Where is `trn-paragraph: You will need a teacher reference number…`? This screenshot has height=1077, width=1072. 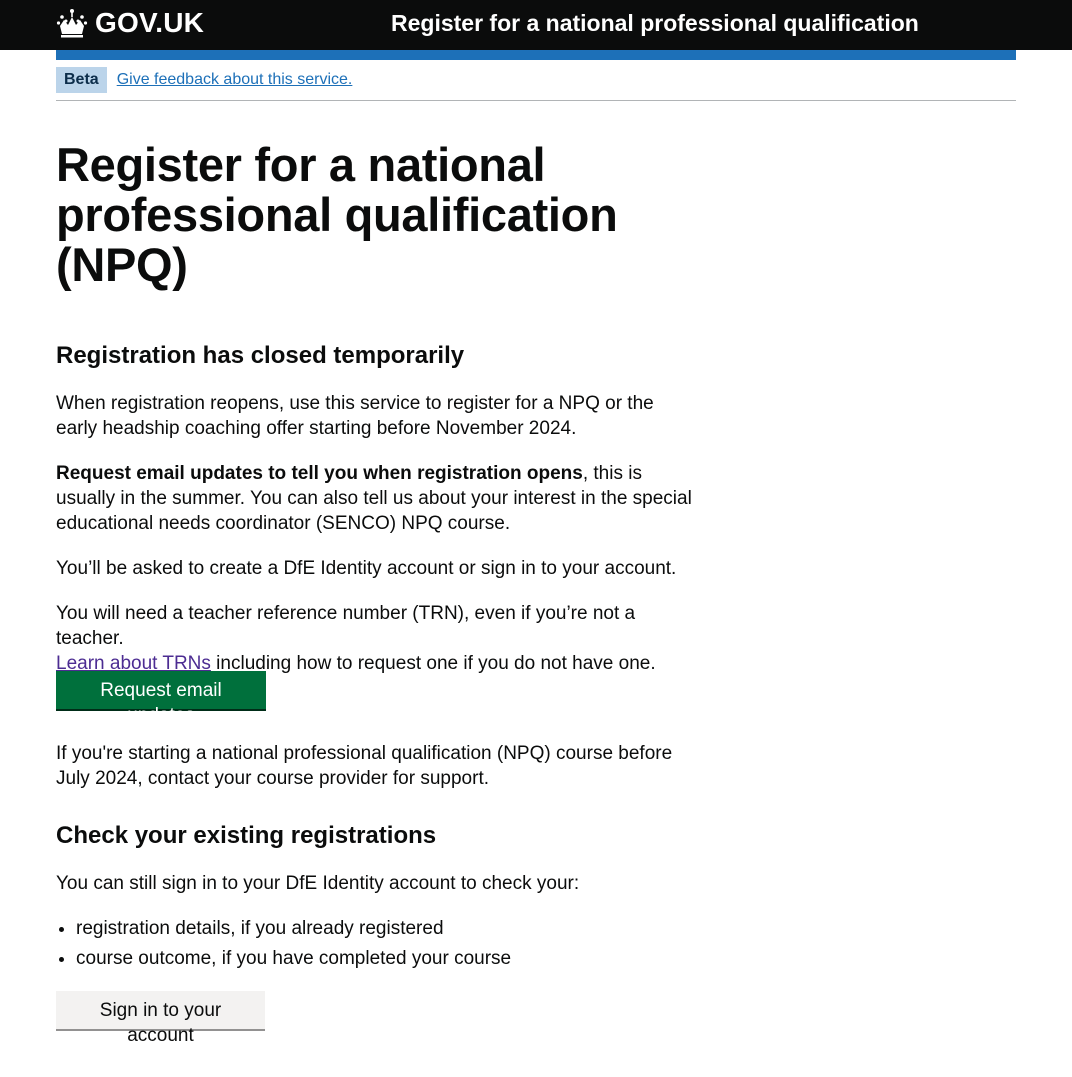 trn-paragraph: You will need a teacher reference number… is located at coordinates (376, 638).